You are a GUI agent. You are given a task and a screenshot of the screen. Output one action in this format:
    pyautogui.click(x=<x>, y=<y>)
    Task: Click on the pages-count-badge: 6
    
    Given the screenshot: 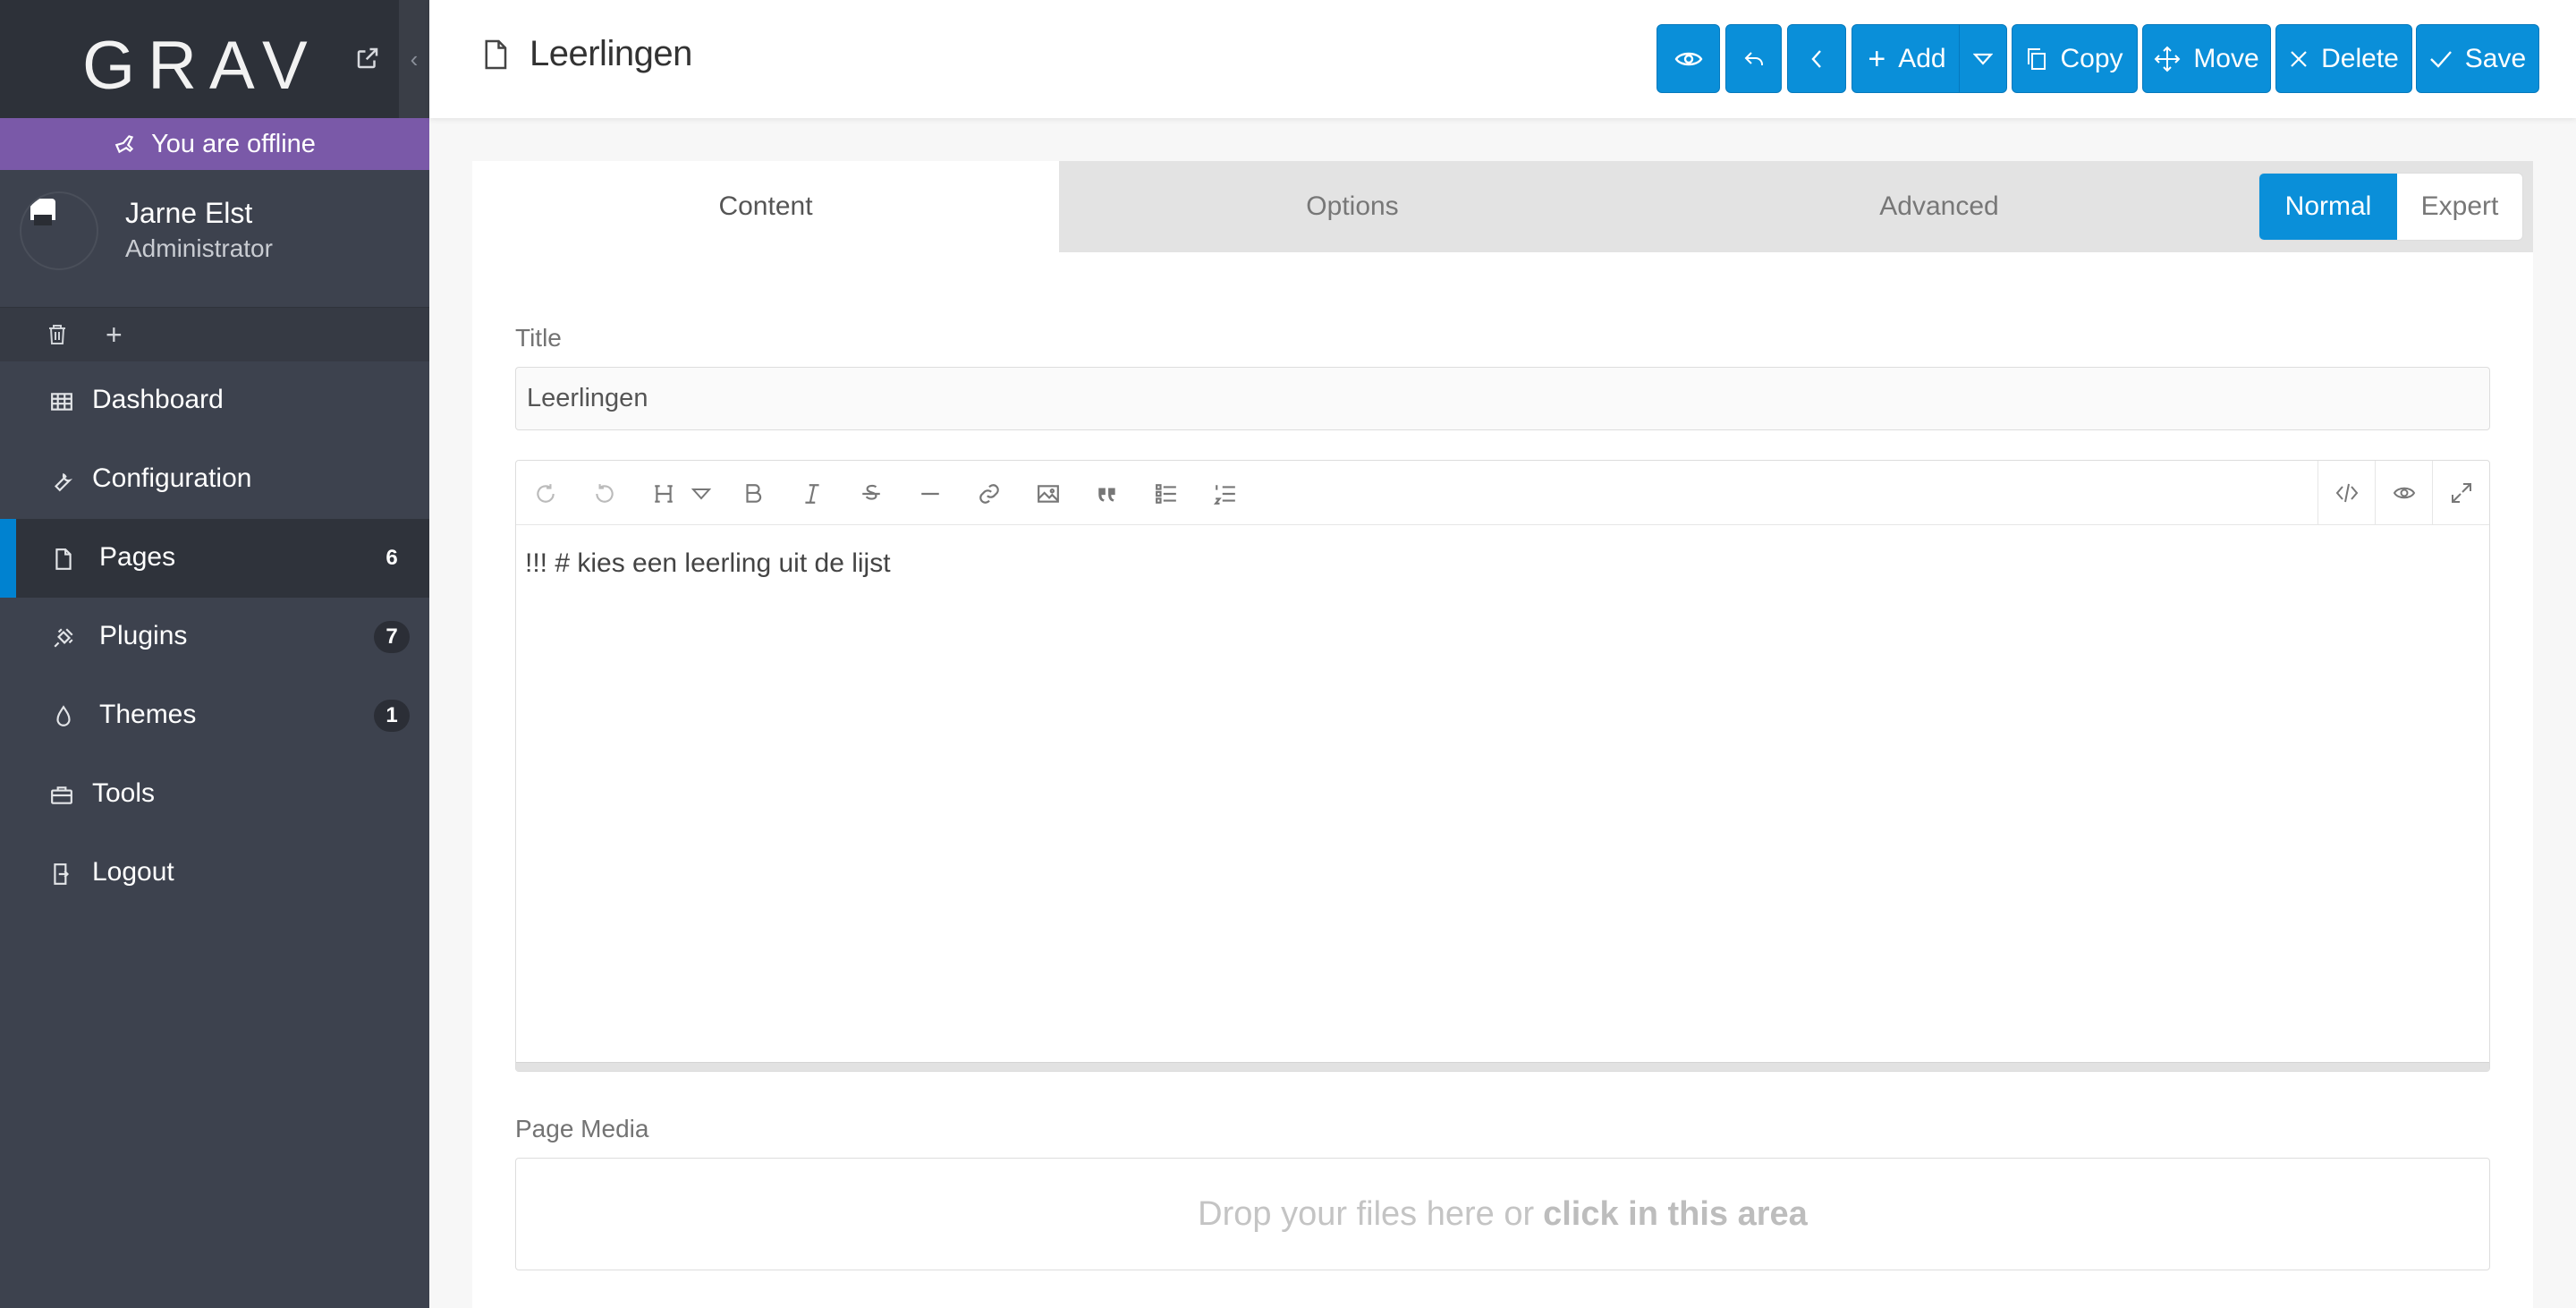 What is the action you would take?
    pyautogui.click(x=392, y=558)
    